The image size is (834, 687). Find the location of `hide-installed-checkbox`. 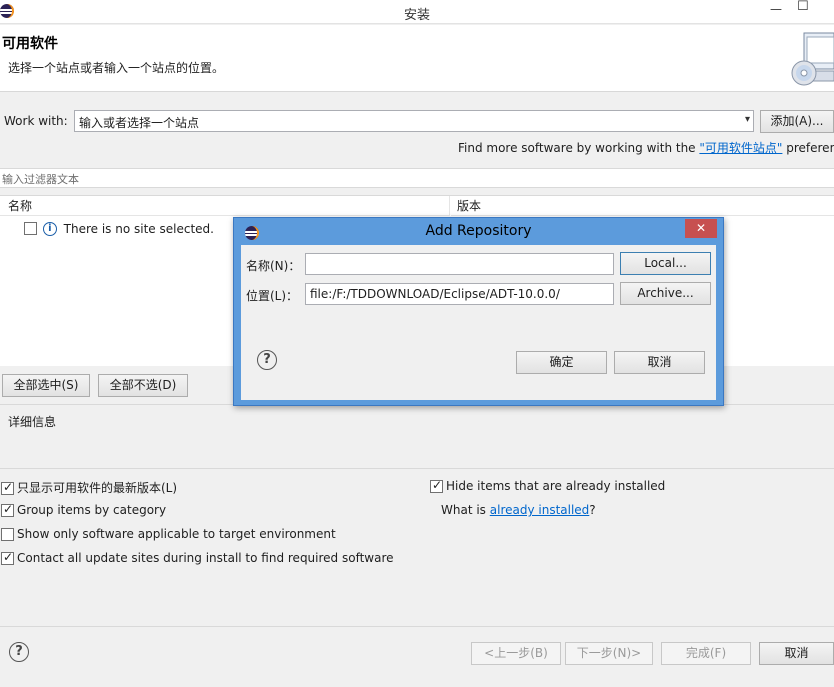

hide-installed-checkbox is located at coordinates (436, 485).